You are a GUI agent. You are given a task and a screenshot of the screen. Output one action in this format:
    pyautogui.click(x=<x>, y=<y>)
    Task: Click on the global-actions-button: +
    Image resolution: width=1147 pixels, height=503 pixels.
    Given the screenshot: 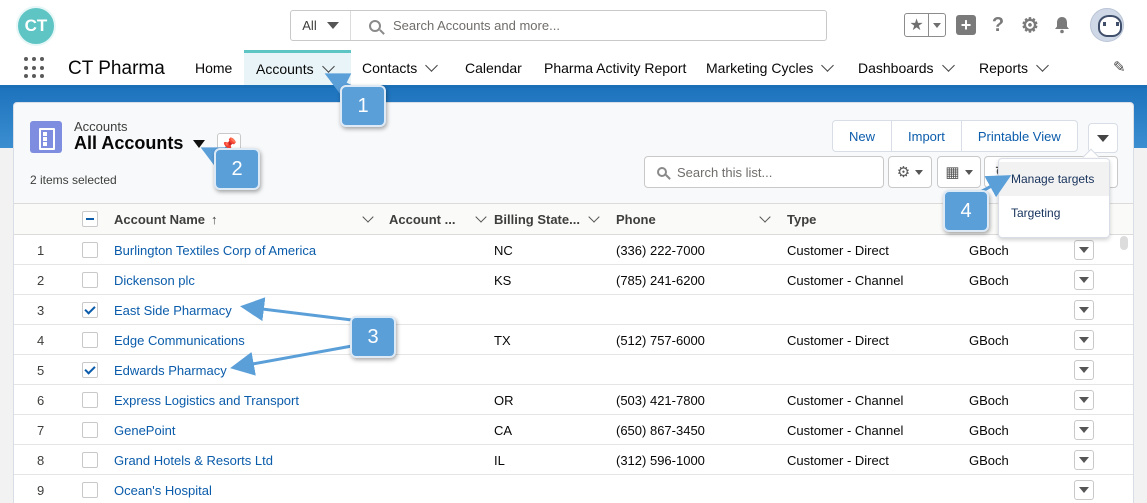 What is the action you would take?
    pyautogui.click(x=966, y=25)
    